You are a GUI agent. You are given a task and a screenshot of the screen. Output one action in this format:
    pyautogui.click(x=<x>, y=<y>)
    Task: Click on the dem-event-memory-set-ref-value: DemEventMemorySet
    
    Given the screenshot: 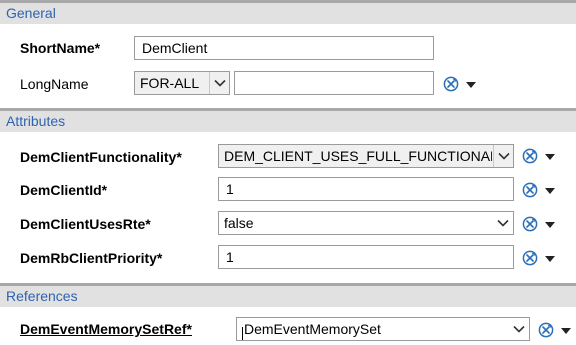 What is the action you would take?
    pyautogui.click(x=312, y=329)
    